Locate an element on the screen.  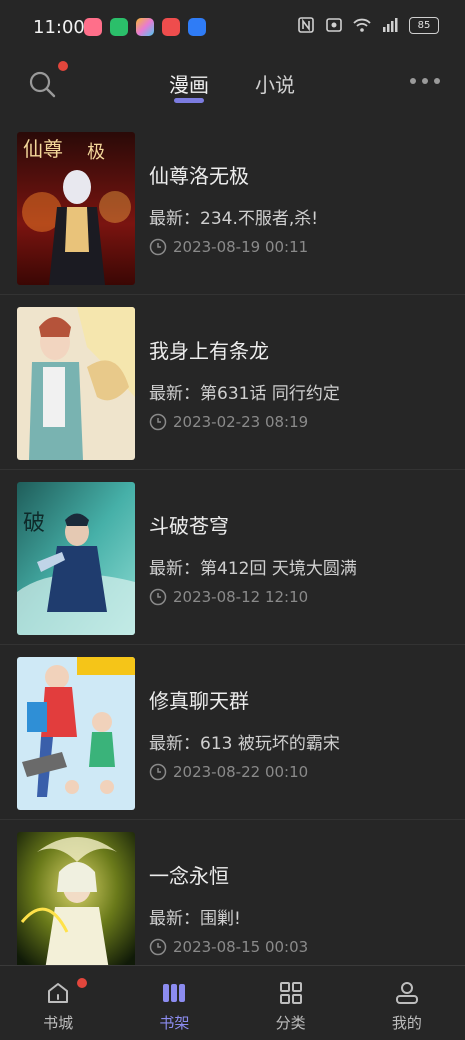
book-latest-chapter: 最新：234.不服者,杀! is located at coordinates (234, 219).